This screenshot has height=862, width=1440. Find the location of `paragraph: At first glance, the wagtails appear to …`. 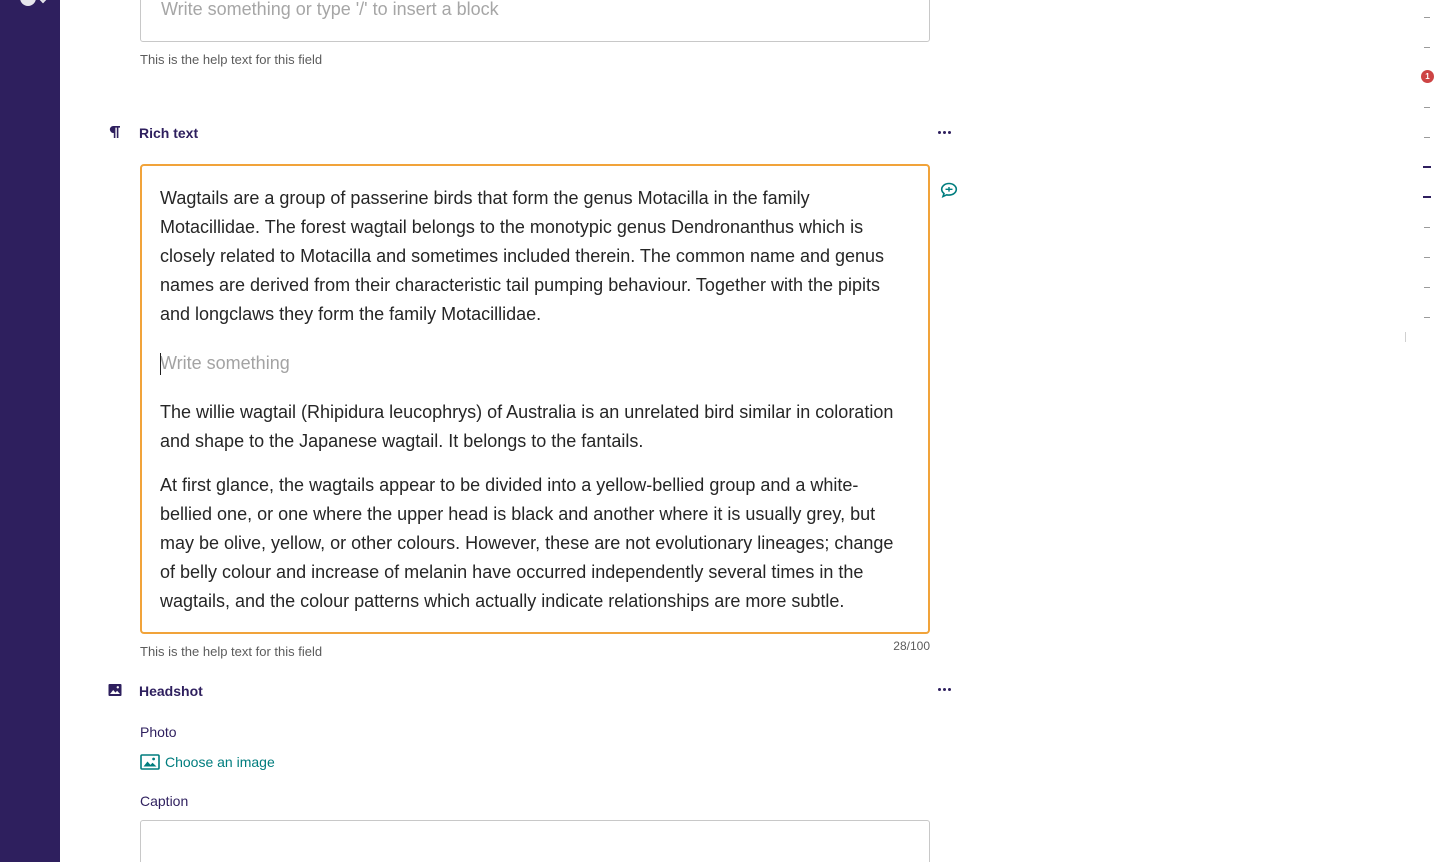

paragraph: At first glance, the wagtails appear to … is located at coordinates (535, 543).